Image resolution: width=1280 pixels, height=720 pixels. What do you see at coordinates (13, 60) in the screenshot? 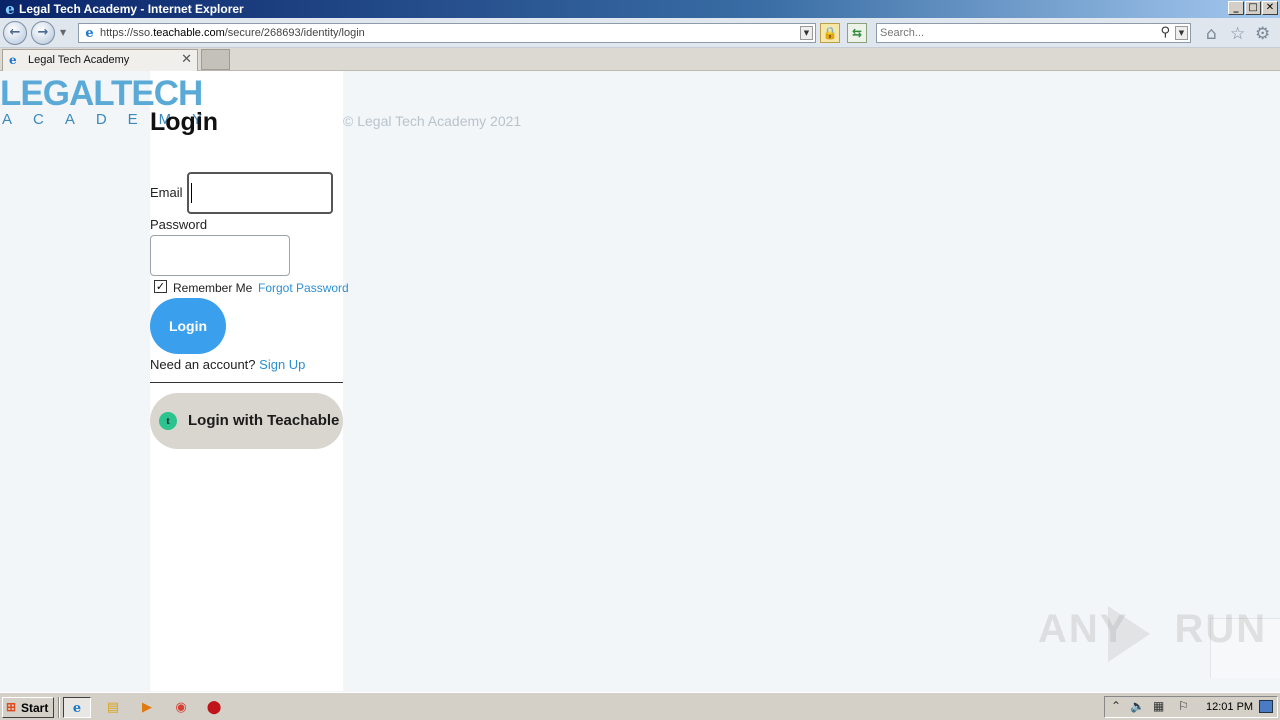
I see `tab-favicon-icon: e` at bounding box center [13, 60].